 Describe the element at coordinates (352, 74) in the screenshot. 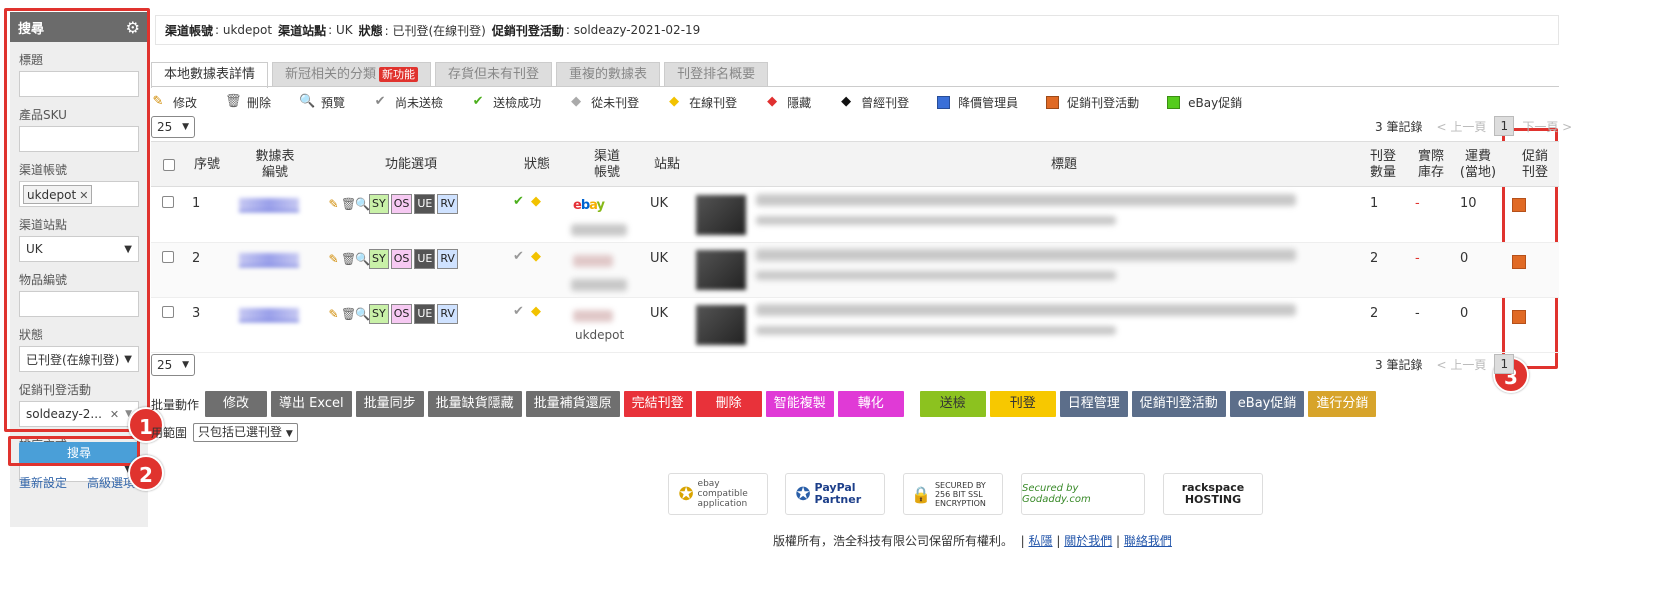

I see `tab-covid-category: 新冠相关的分類 新功能` at that location.